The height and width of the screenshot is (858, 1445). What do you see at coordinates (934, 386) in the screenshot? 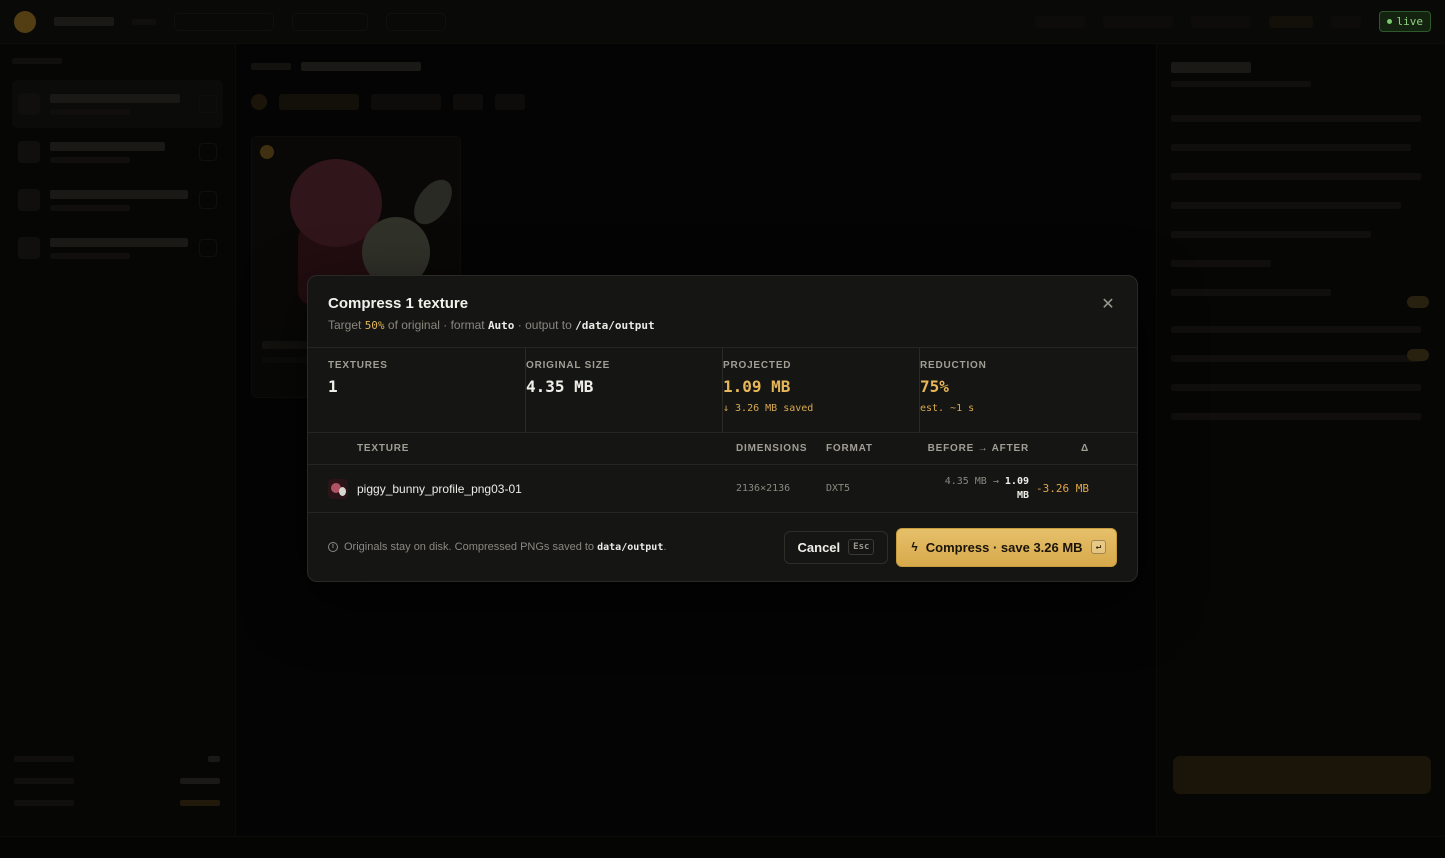
I see `stat-value: 75%` at bounding box center [934, 386].